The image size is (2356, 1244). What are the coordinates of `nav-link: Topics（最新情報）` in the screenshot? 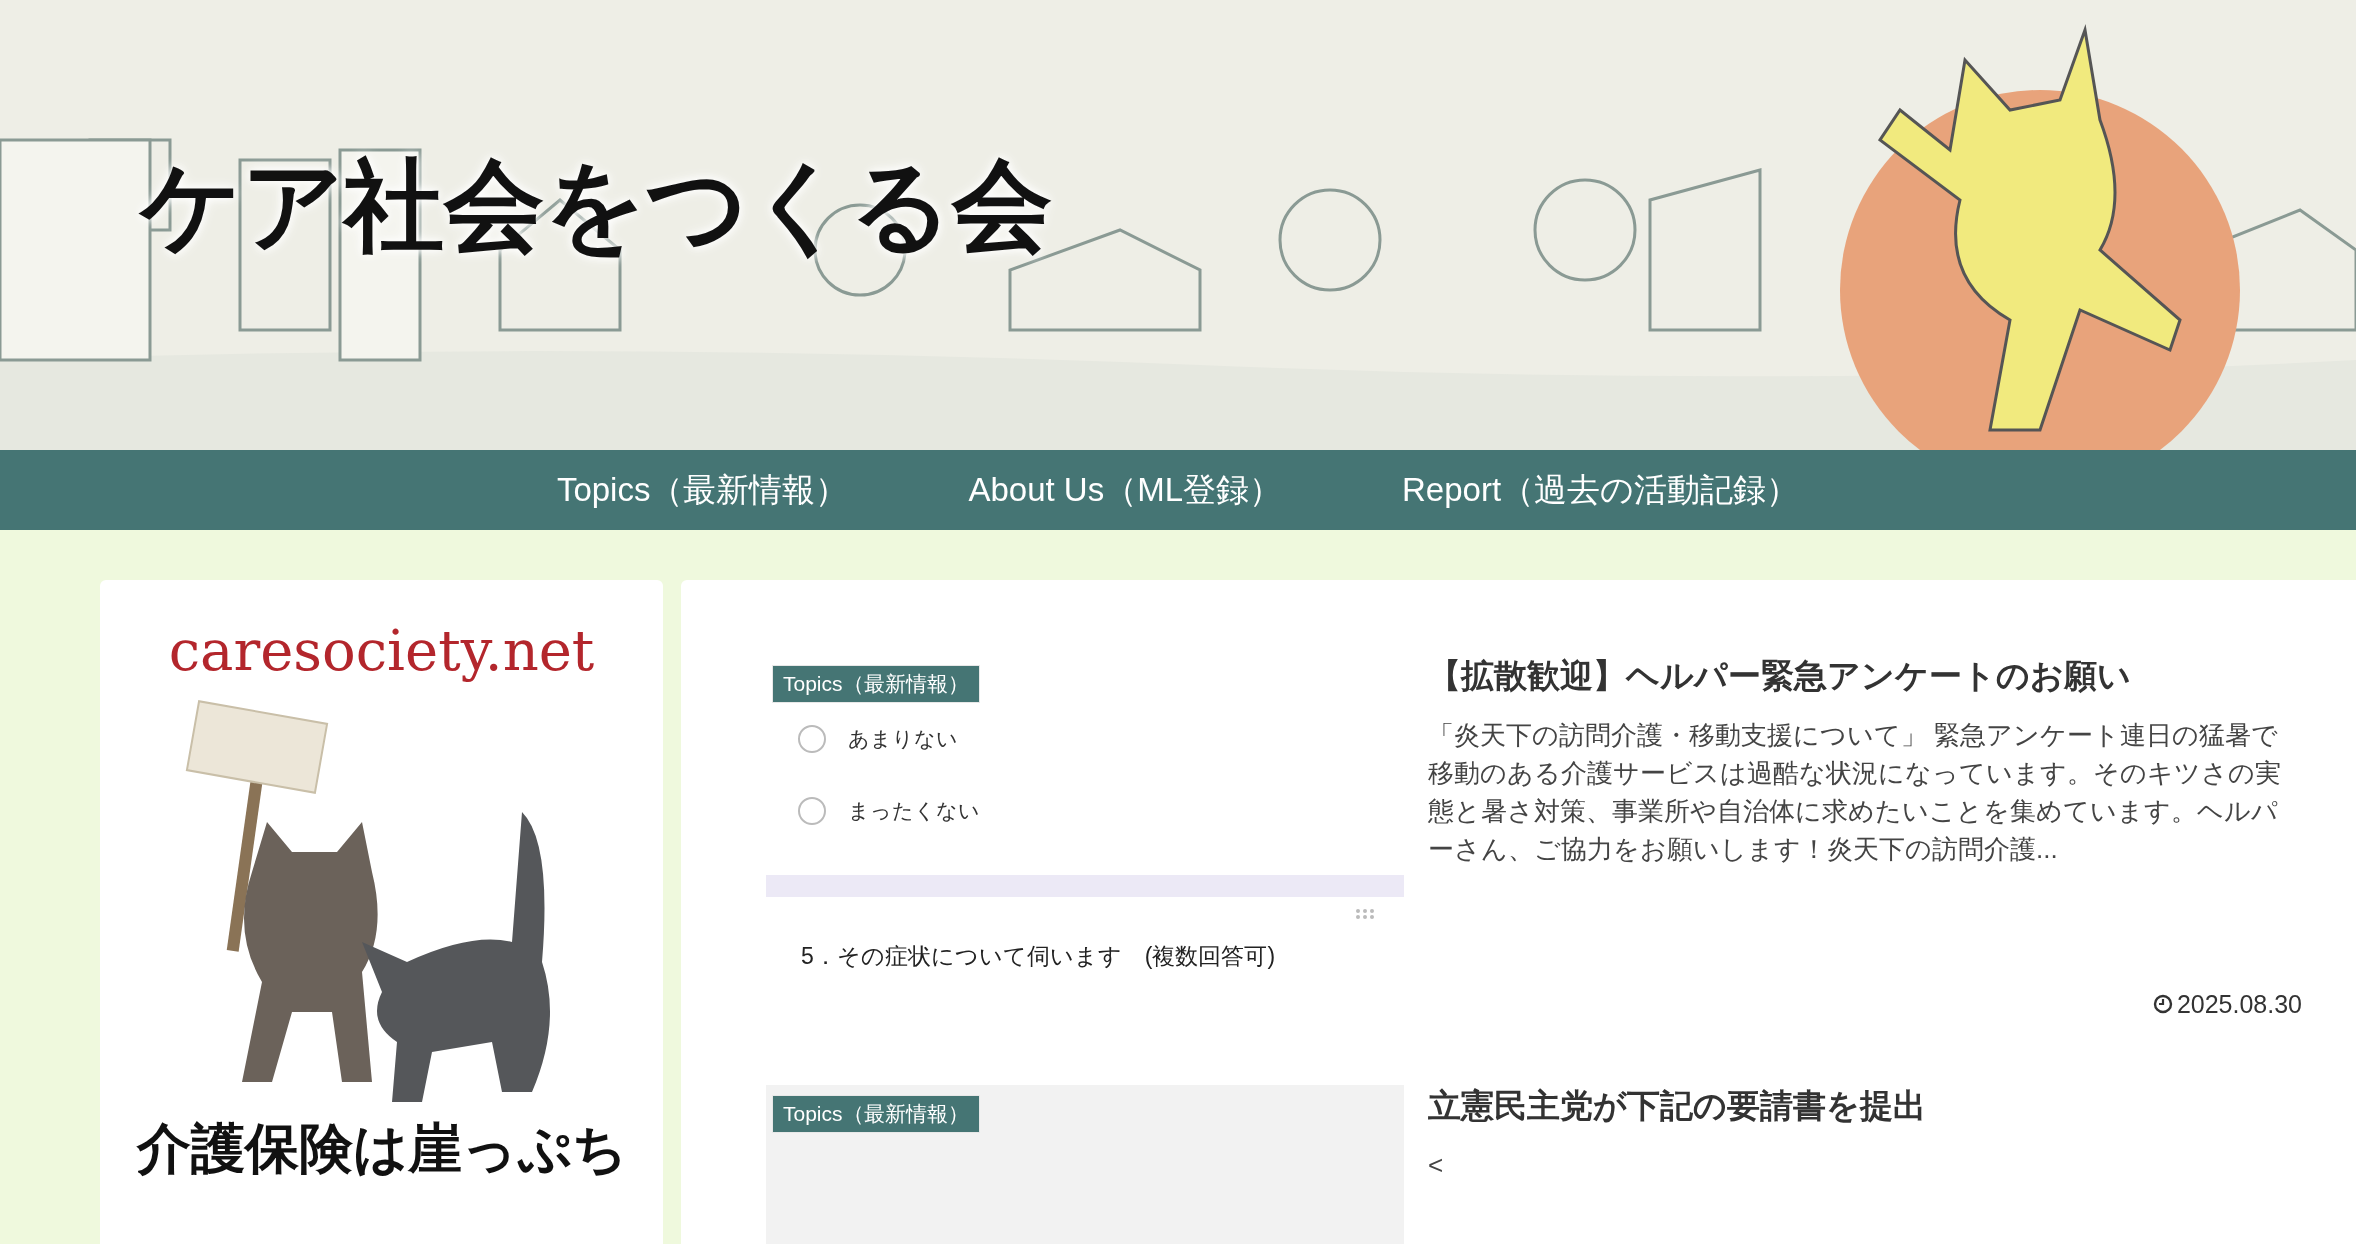 It's located at (762, 490).